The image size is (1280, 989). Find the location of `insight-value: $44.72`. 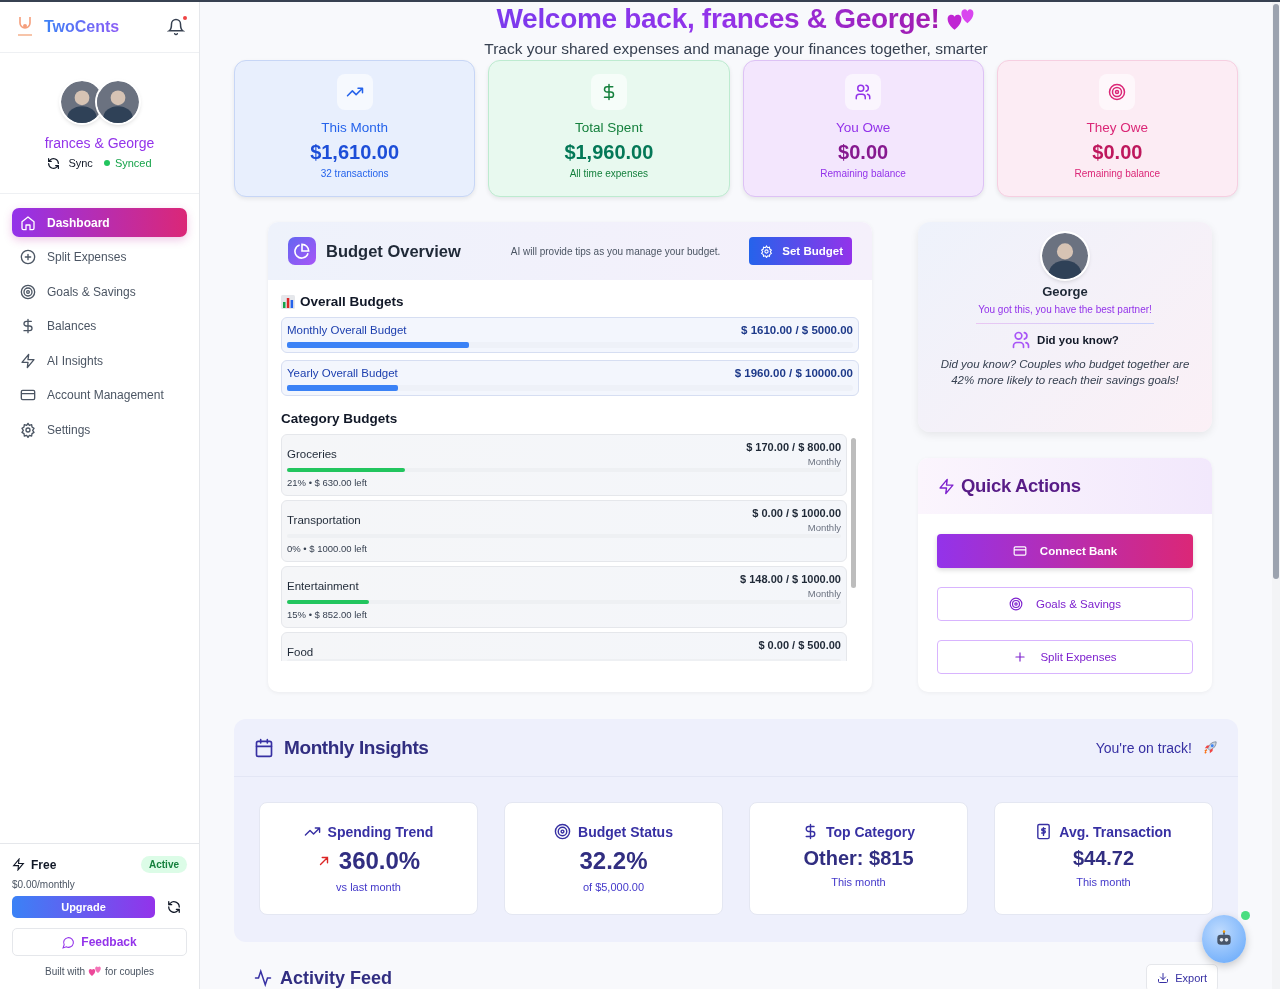

insight-value: $44.72 is located at coordinates (1103, 858).